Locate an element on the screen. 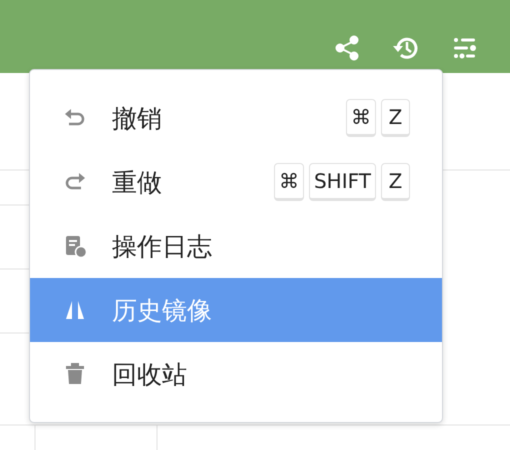 The height and width of the screenshot is (450, 510). trash-icon is located at coordinates (75, 374).